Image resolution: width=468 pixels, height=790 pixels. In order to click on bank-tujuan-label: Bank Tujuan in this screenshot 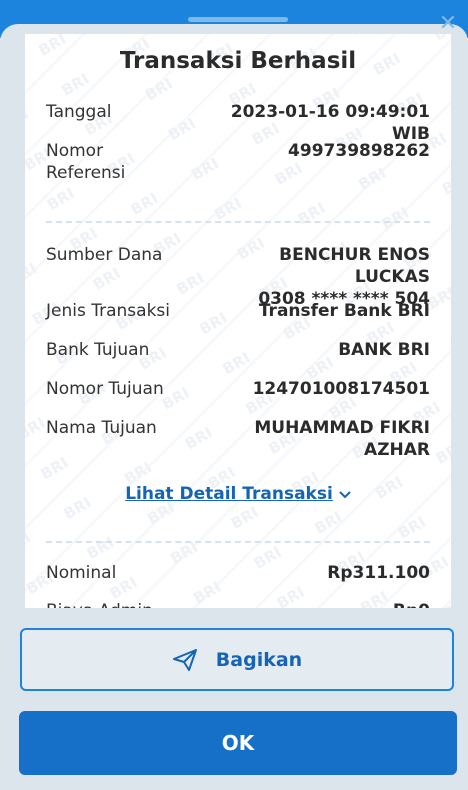, I will do `click(98, 350)`.